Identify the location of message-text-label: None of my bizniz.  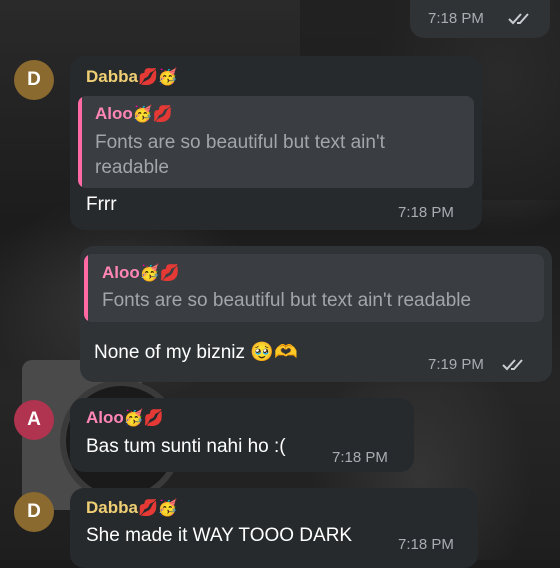
(170, 352).